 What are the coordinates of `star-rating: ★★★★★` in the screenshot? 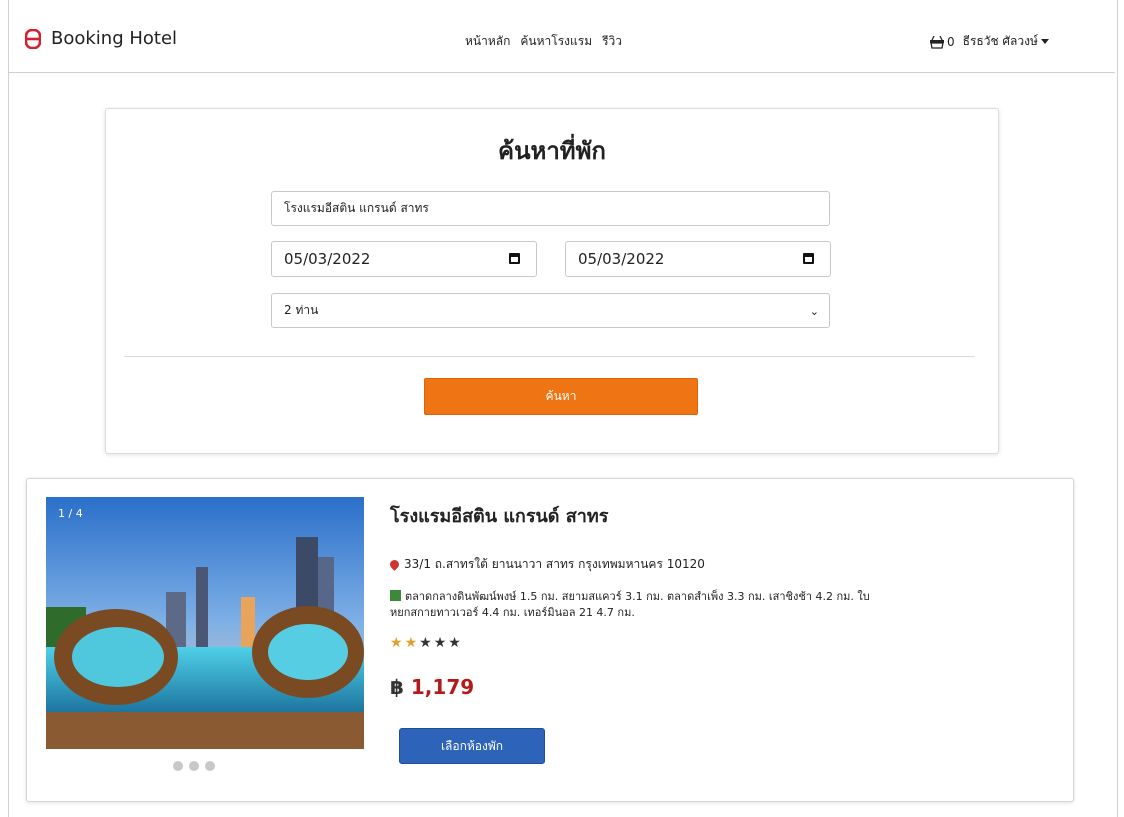 It's located at (426, 643).